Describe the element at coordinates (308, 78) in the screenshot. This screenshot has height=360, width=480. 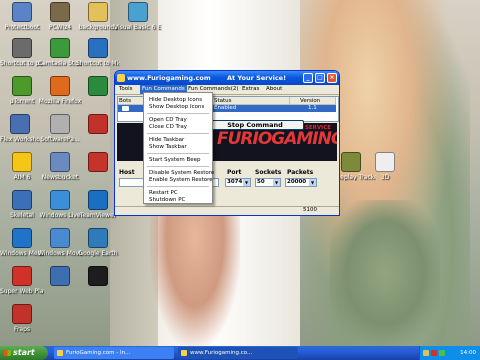
I see `minimize-button: _` at that location.